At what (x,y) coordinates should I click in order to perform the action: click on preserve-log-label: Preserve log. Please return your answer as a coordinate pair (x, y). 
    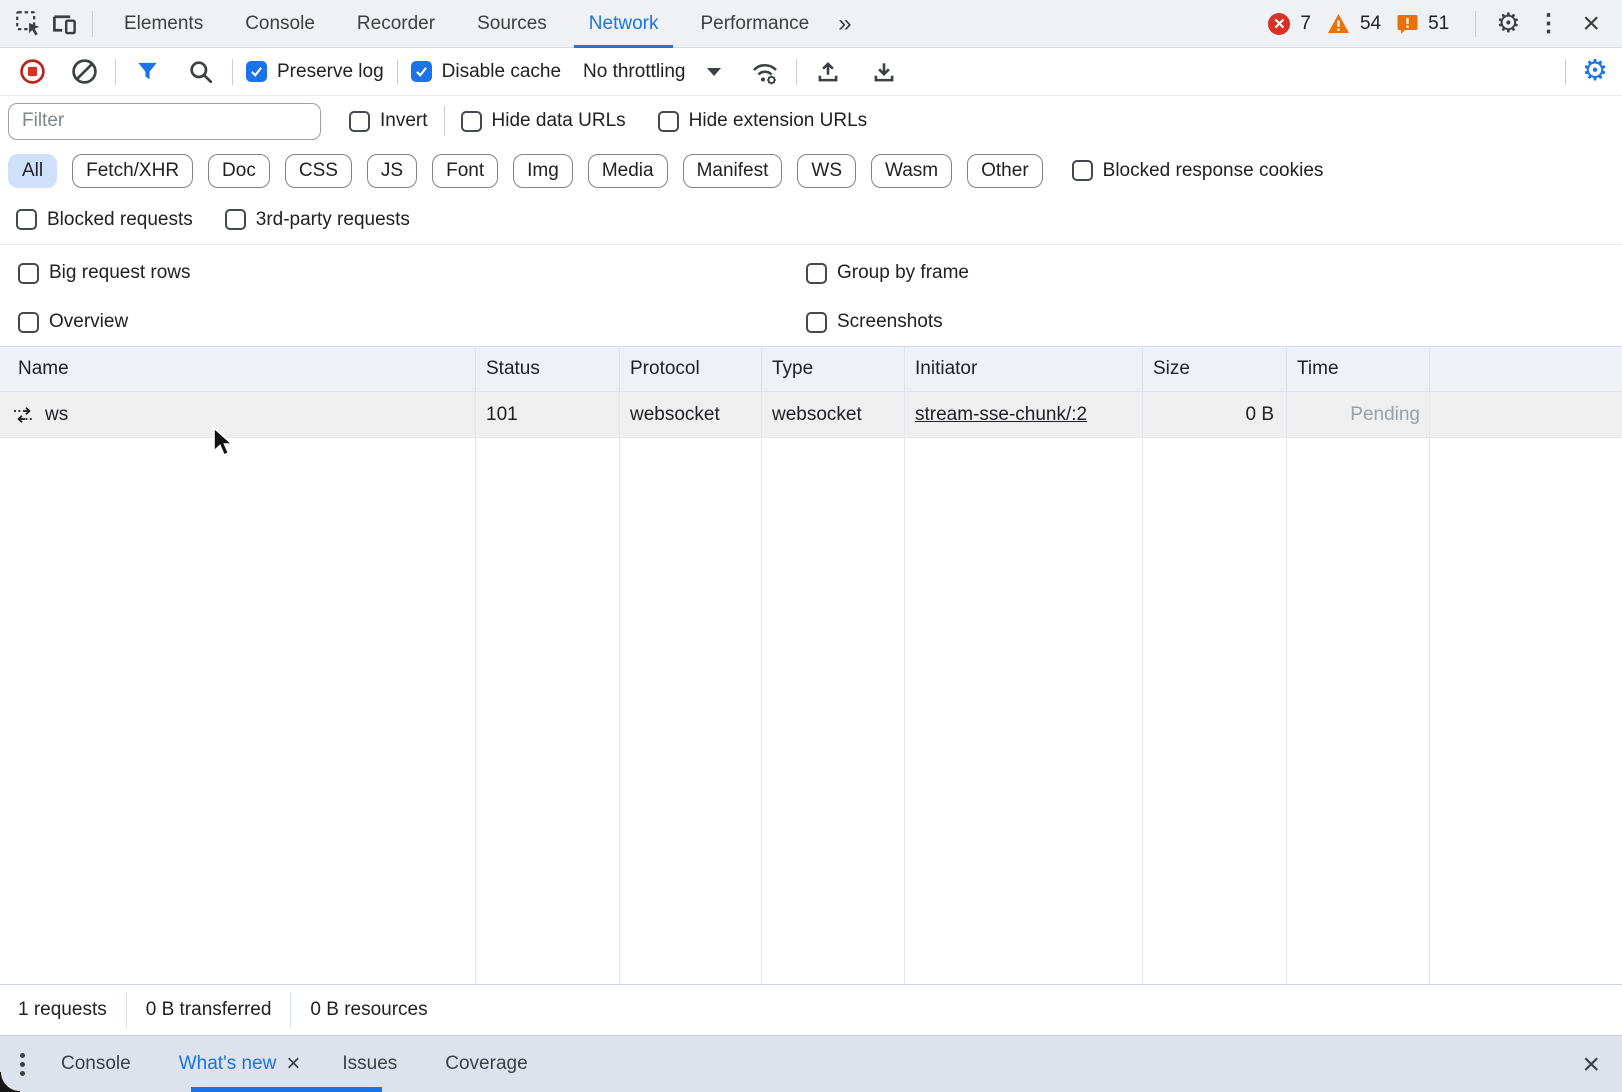
    Looking at the image, I should click on (330, 71).